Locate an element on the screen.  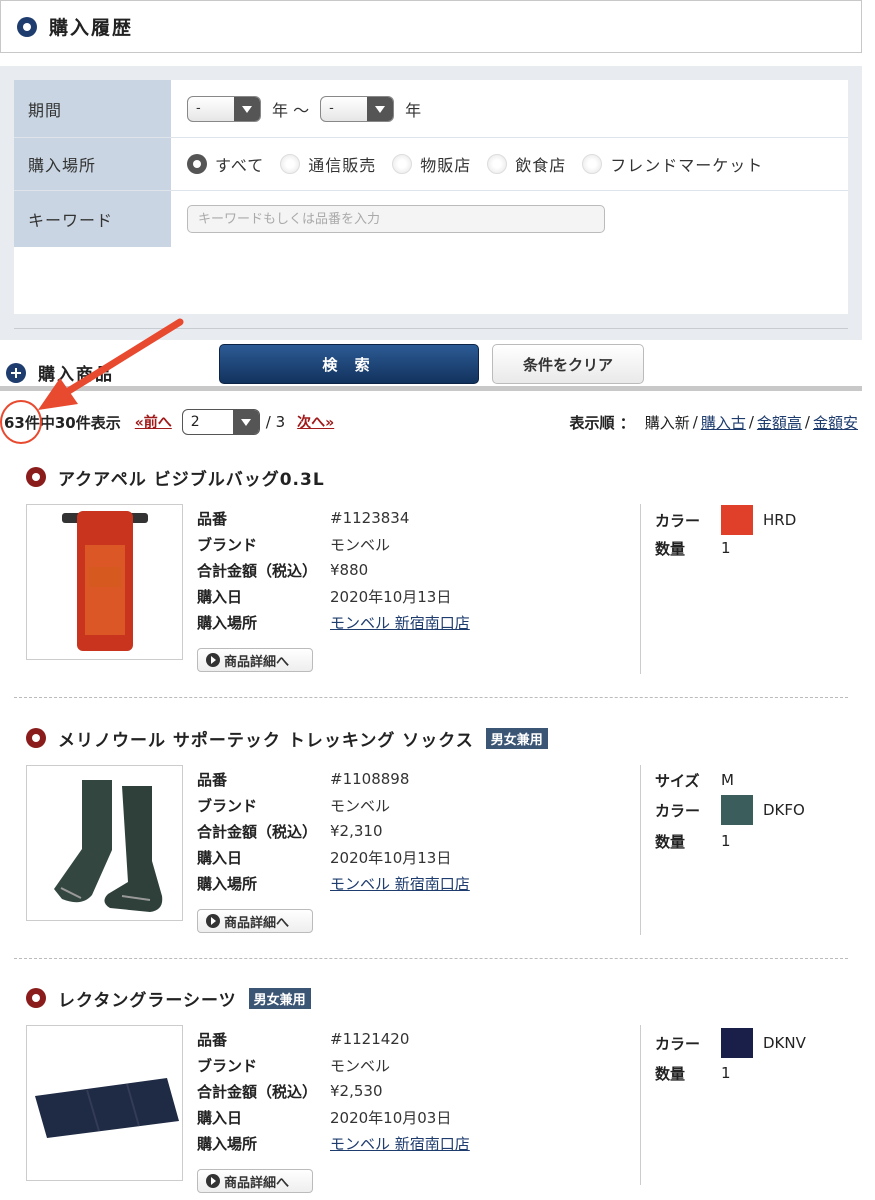
page-select-value: 2 is located at coordinates (195, 422).